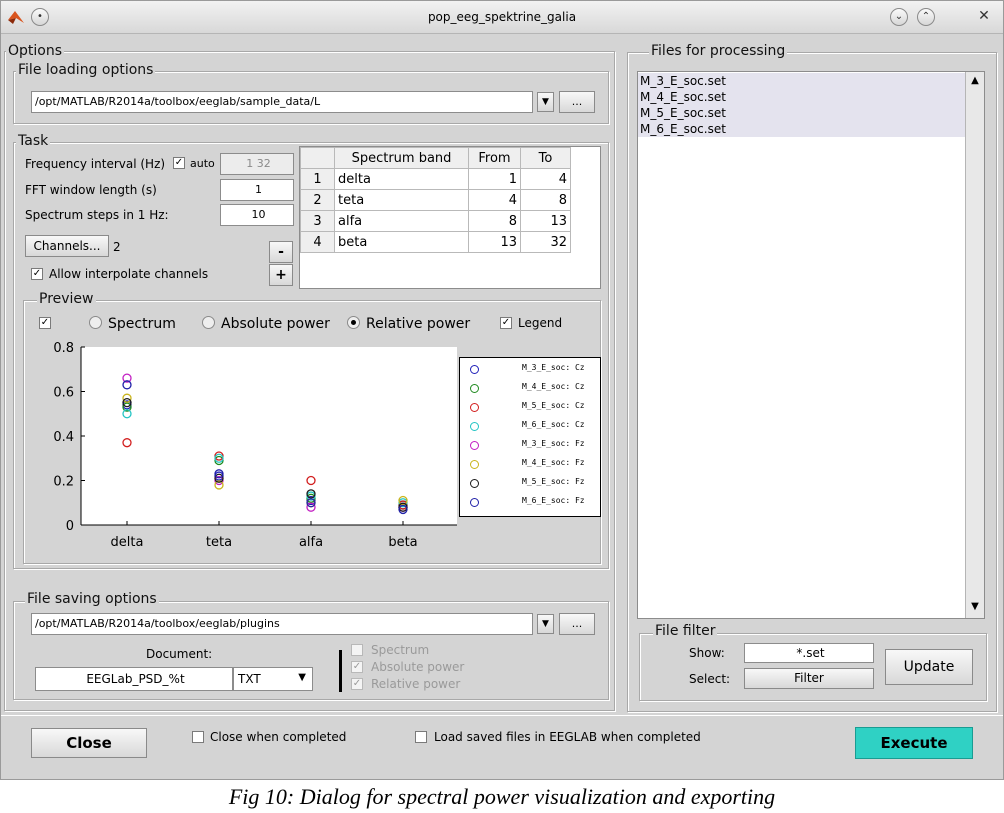  What do you see at coordinates (317, 242) in the screenshot?
I see `row-index: 4` at bounding box center [317, 242].